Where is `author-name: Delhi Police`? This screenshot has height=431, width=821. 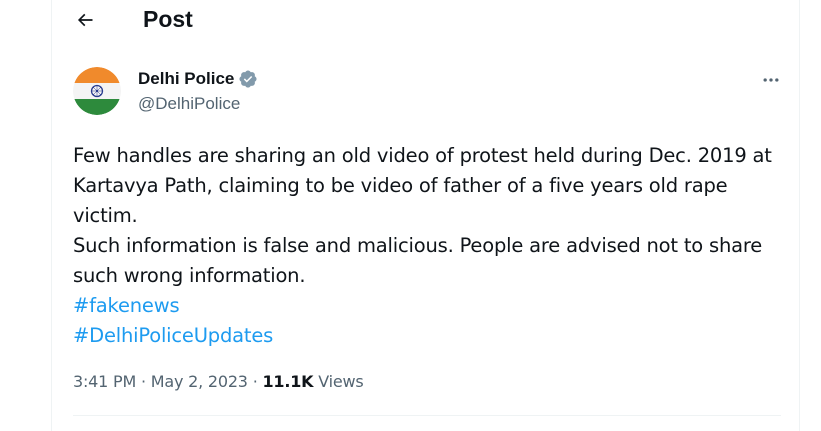
author-name: Delhi Police is located at coordinates (198, 79).